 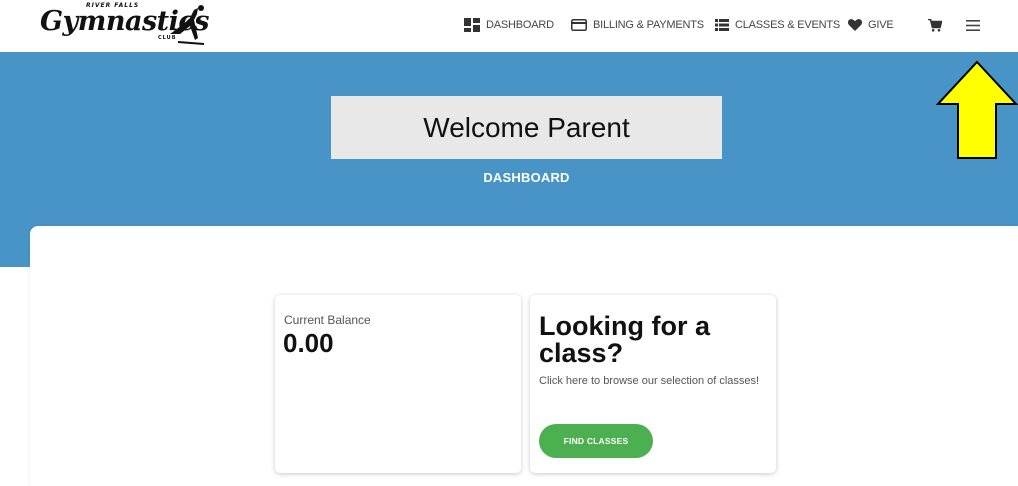 I want to click on list-icon, so click(x=722, y=25).